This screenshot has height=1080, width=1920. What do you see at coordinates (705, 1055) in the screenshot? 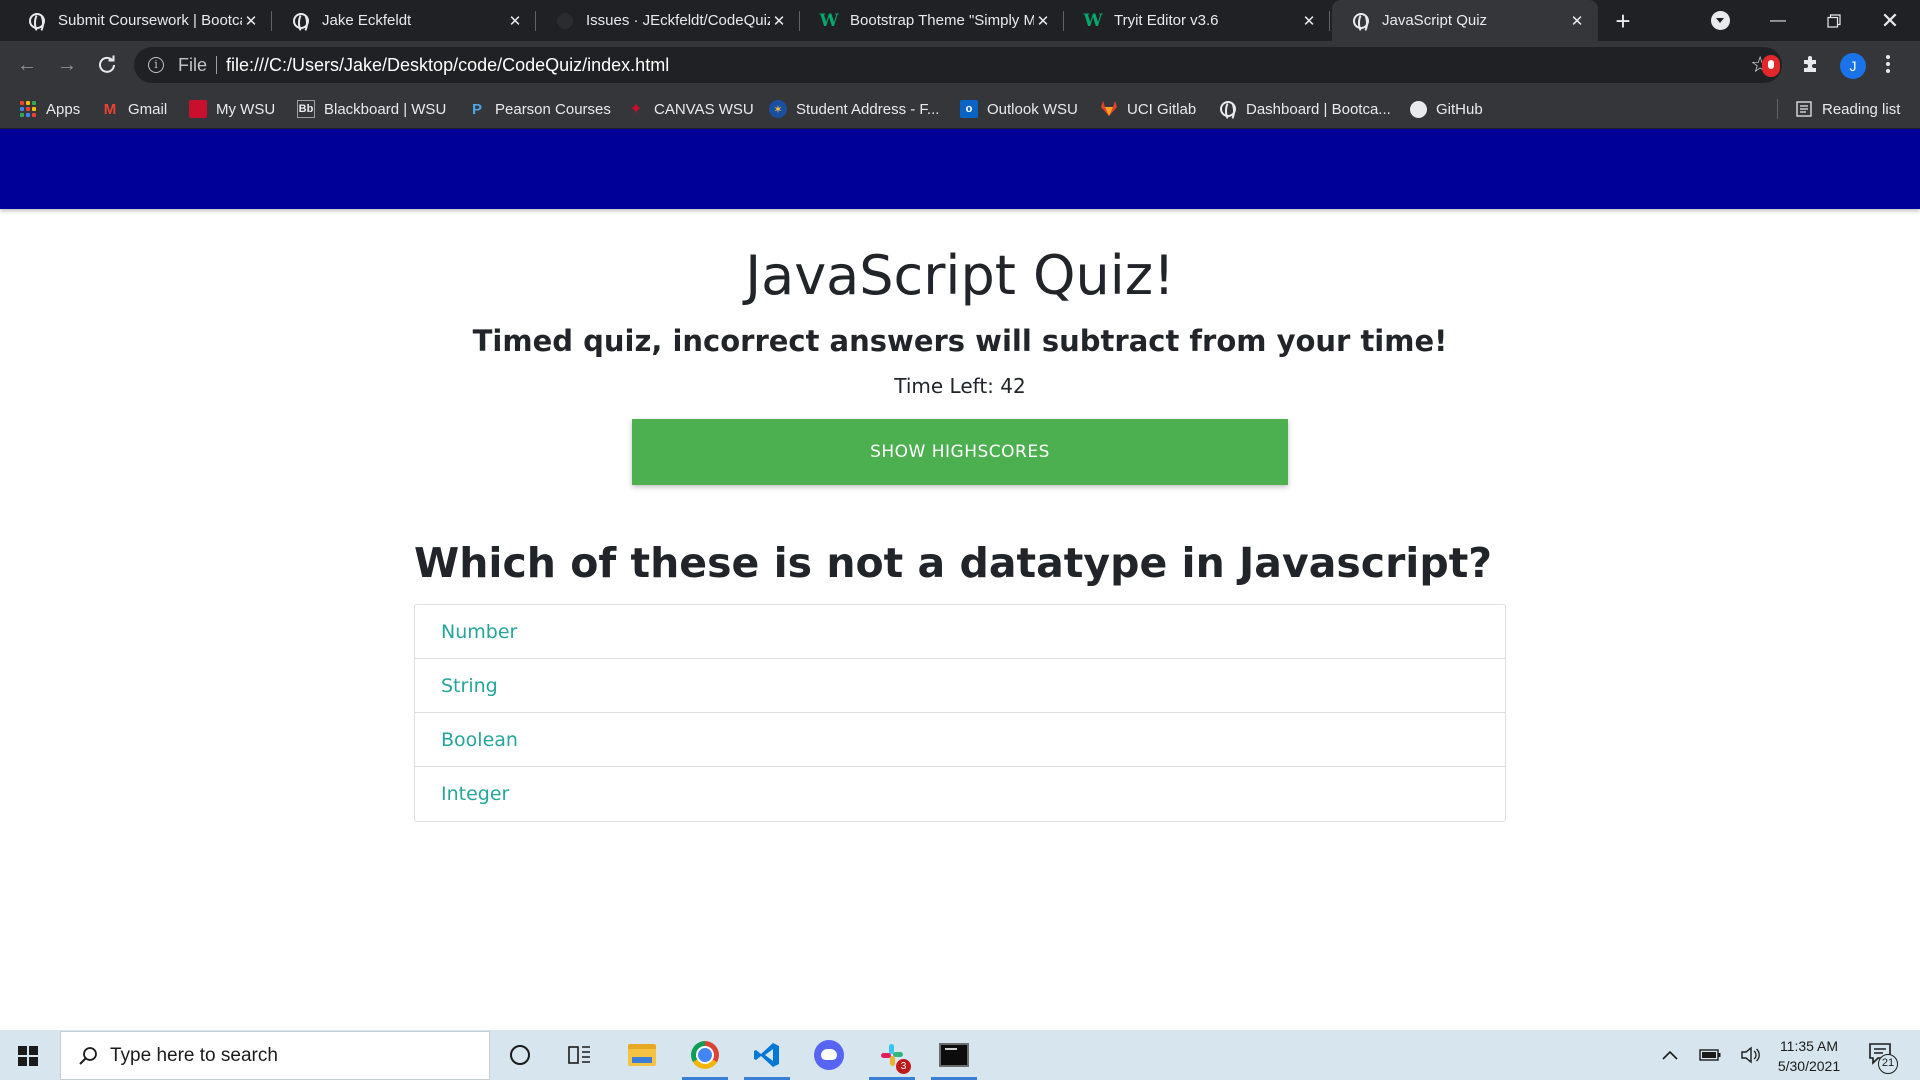
I see `chrome-icon` at bounding box center [705, 1055].